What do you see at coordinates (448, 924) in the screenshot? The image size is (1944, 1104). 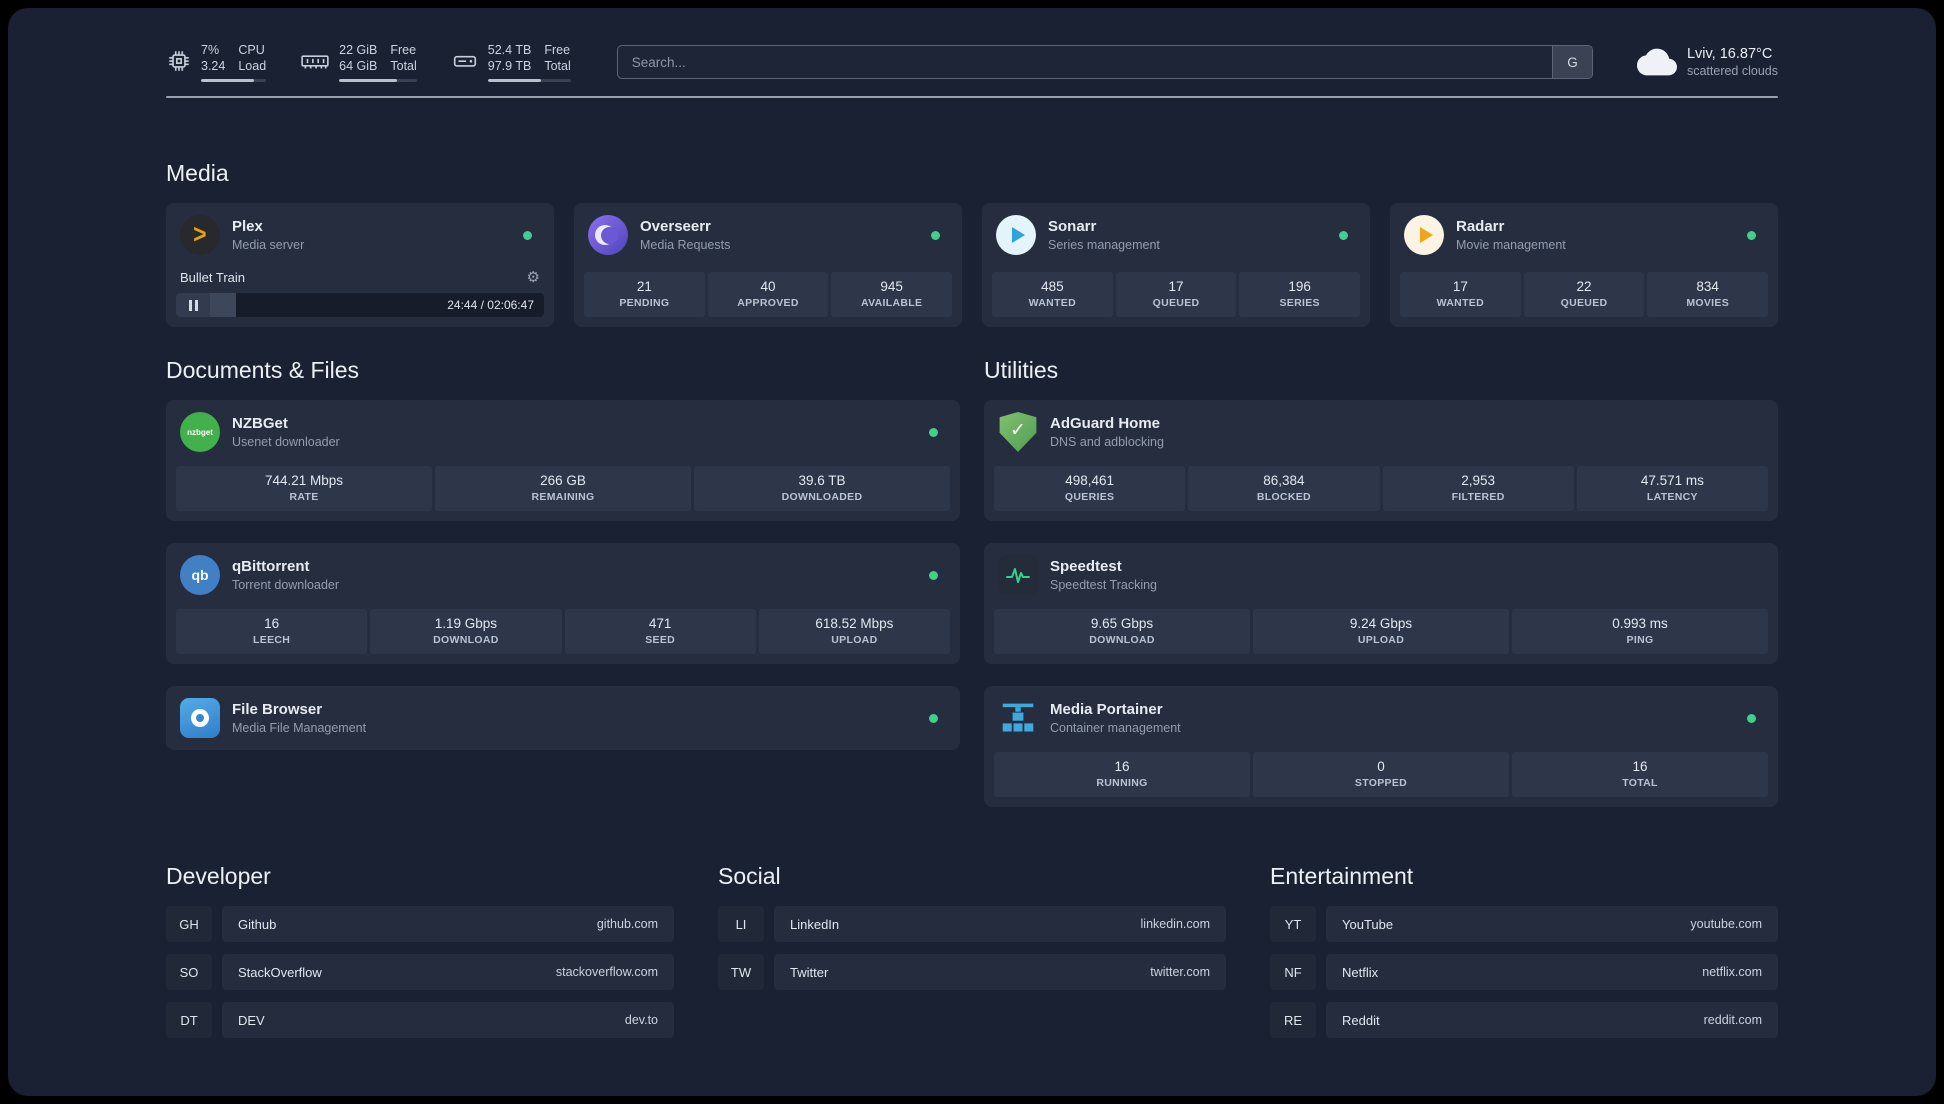 I see `bookmark-bar: Github github.com` at bounding box center [448, 924].